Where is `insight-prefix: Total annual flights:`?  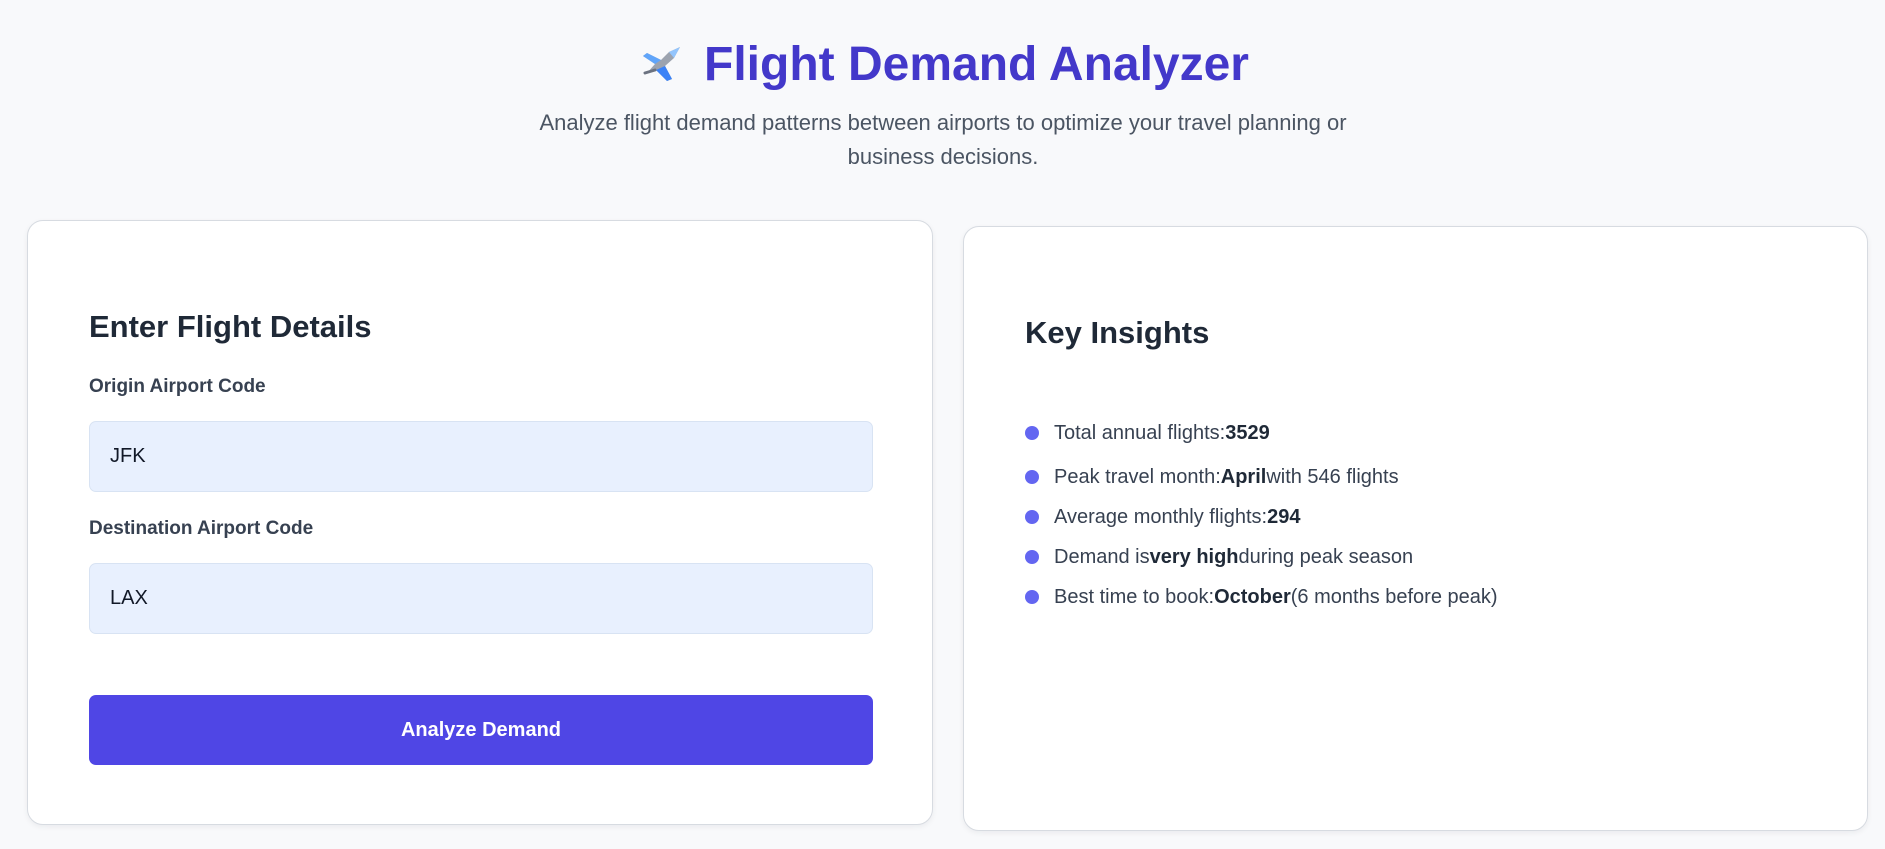
insight-prefix: Total annual flights: is located at coordinates (1140, 432).